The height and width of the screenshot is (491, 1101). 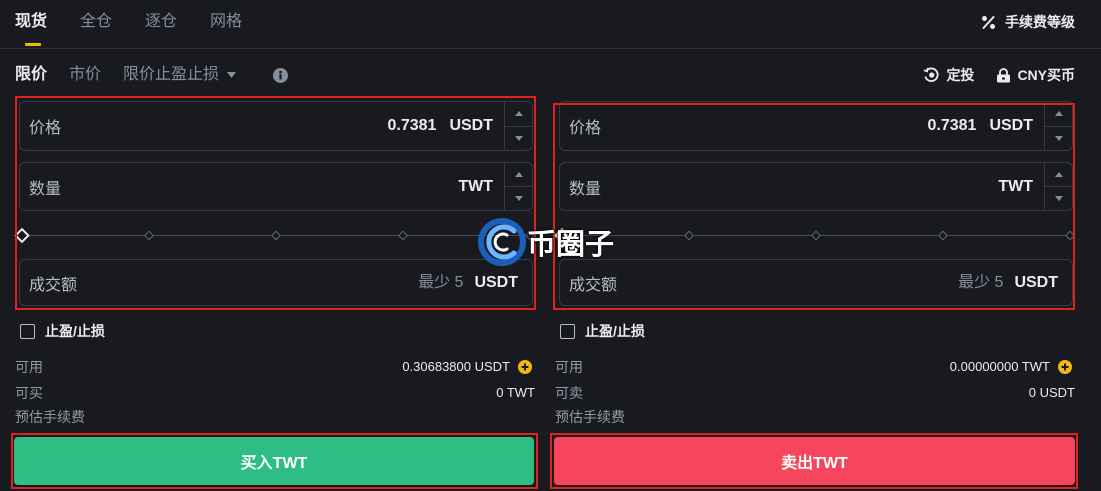 I want to click on buy-price-stepper, so click(x=518, y=126).